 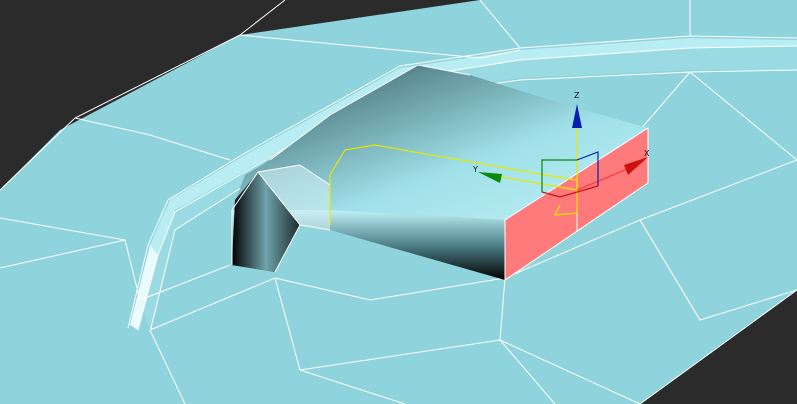 What do you see at coordinates (647, 153) in the screenshot?
I see `gizmo-x-label: X` at bounding box center [647, 153].